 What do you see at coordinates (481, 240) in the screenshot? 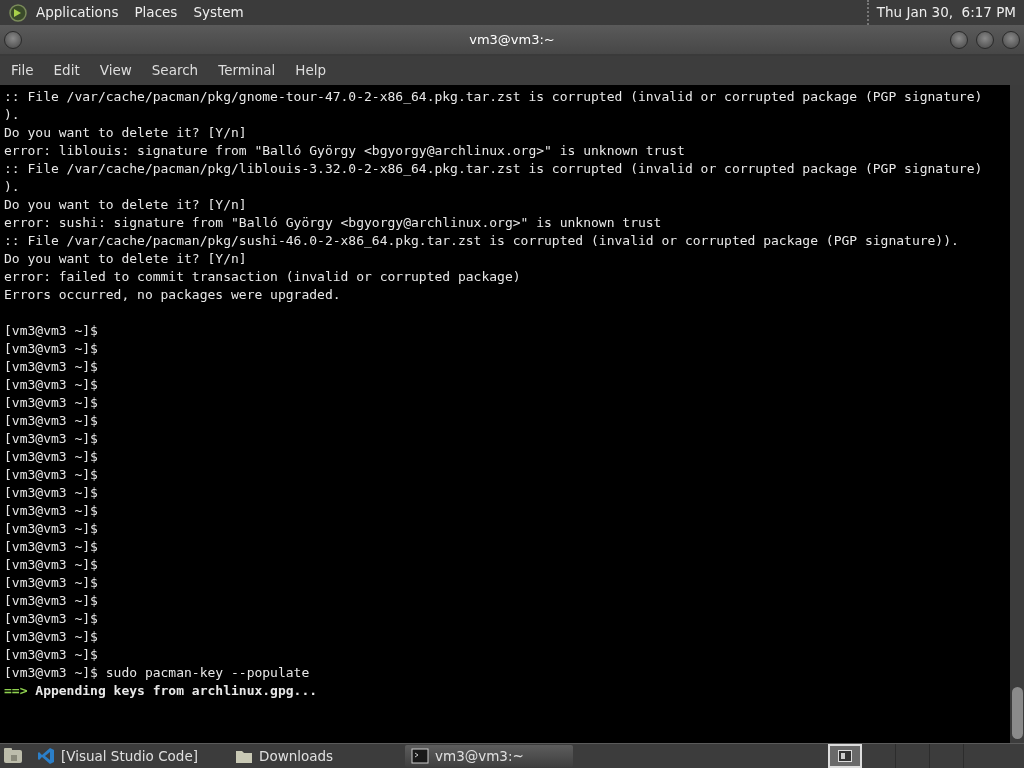
I see `terminal-line: :: File /var/cache/pacman/pkg/sushi-46.0-2-x86_64.pkg.tar.zst is corrupted (invalid or corrupted package (PGP signature)).` at bounding box center [481, 240].